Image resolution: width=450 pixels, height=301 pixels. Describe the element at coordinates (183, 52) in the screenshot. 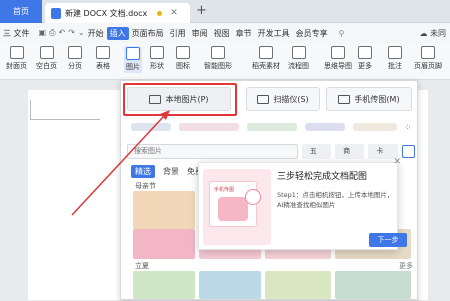

I see `icons-icon` at that location.